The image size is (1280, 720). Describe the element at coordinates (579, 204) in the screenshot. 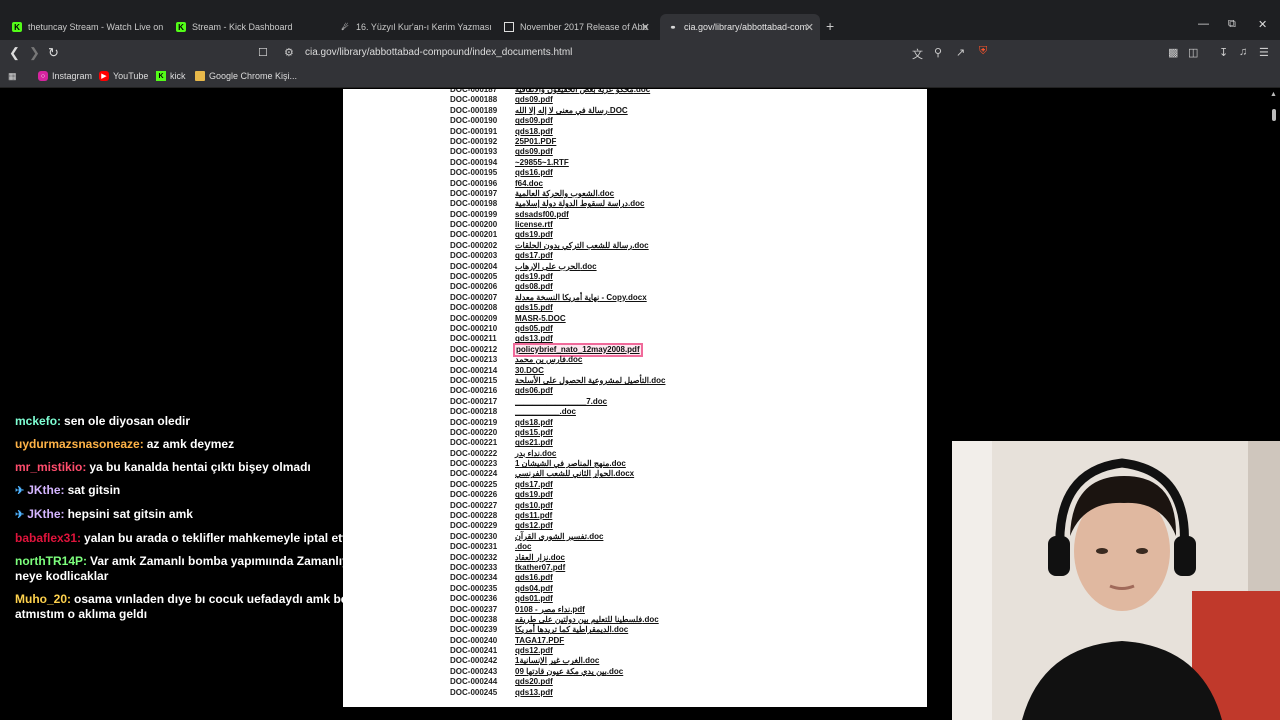

I see `document-link: دراسة لسقوط الدولة دولة إسلامية.doc` at that location.